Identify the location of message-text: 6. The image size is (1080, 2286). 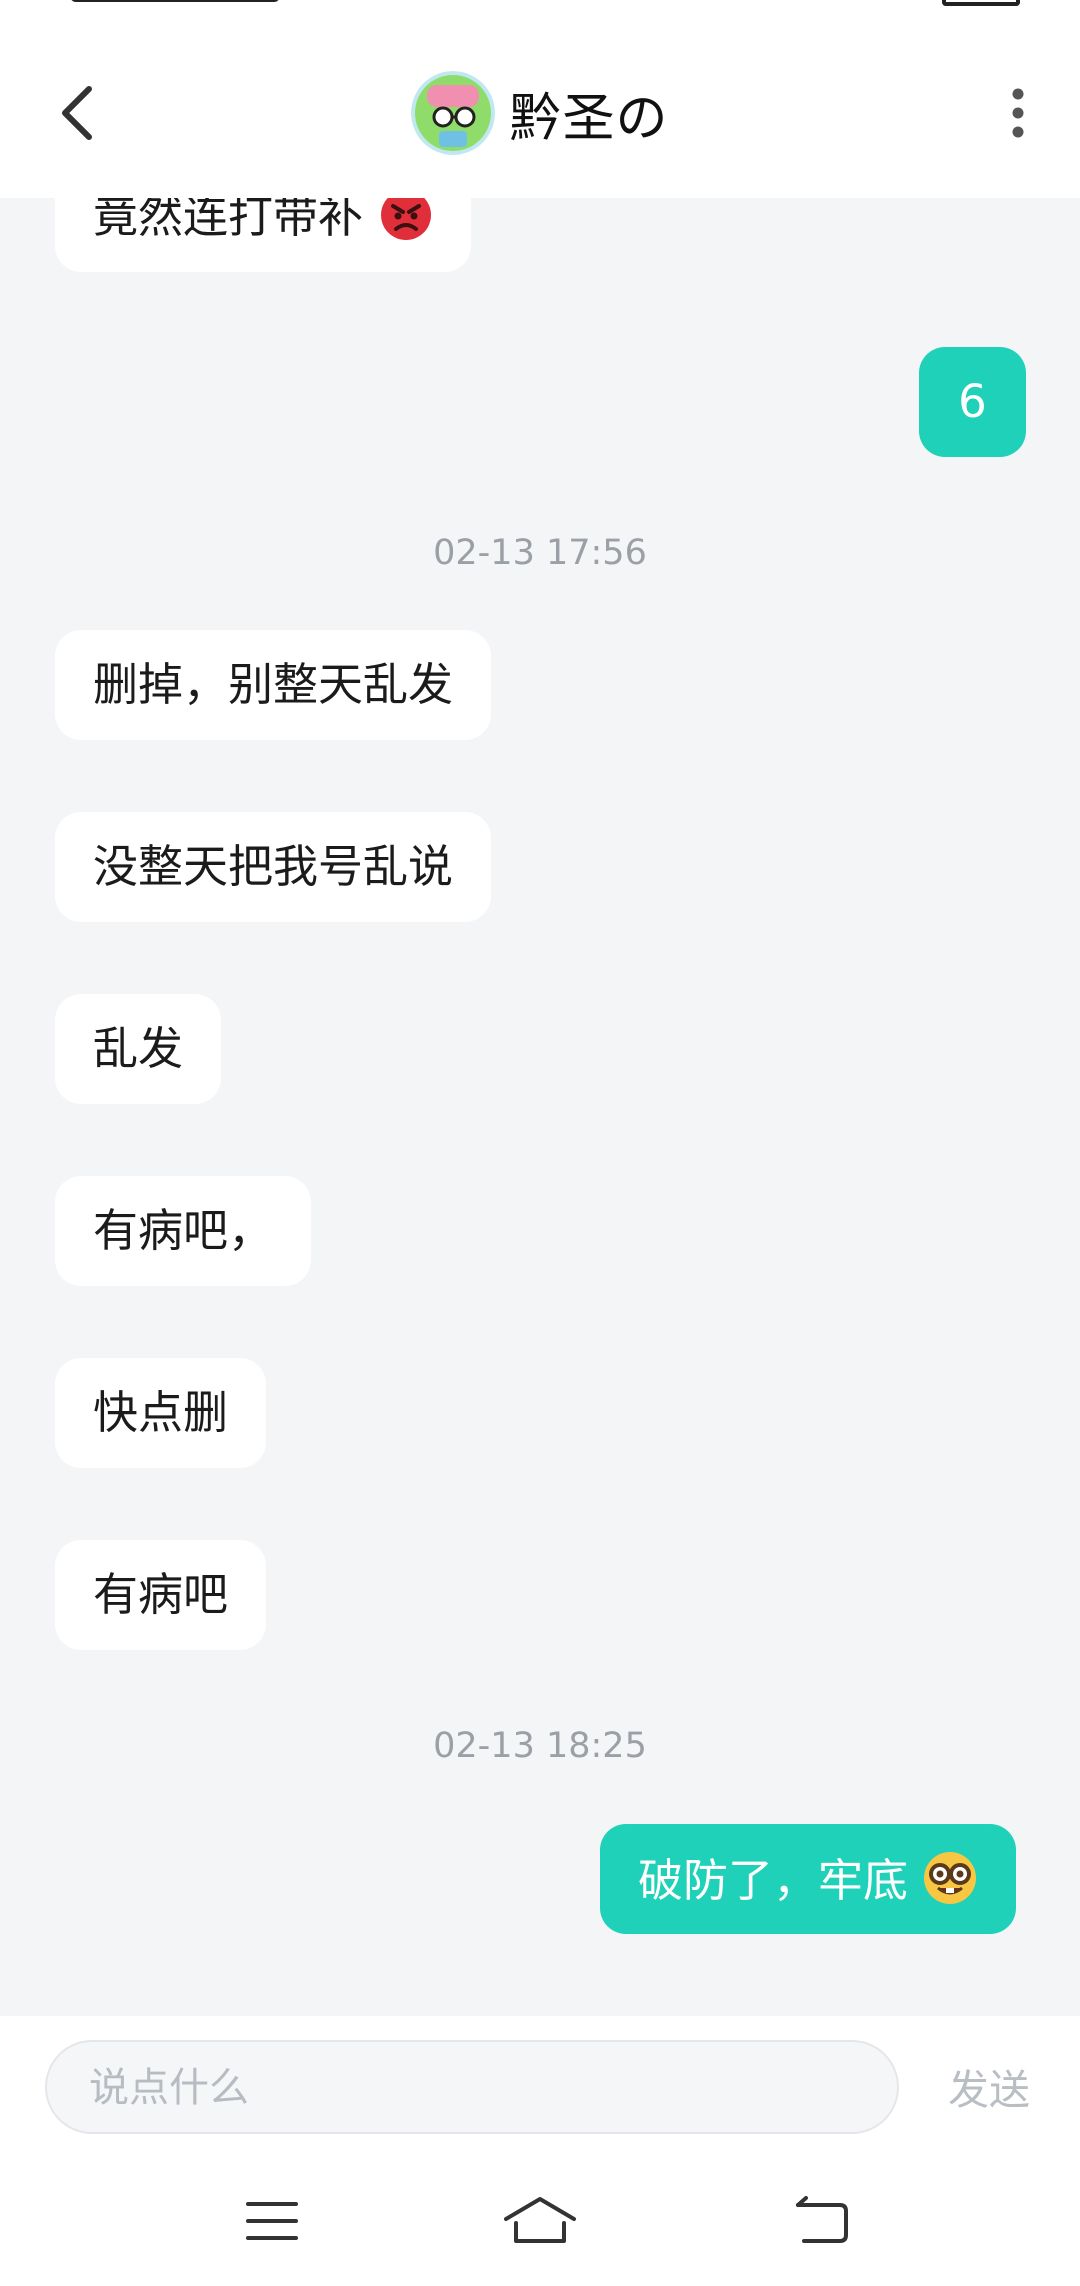
(972, 401).